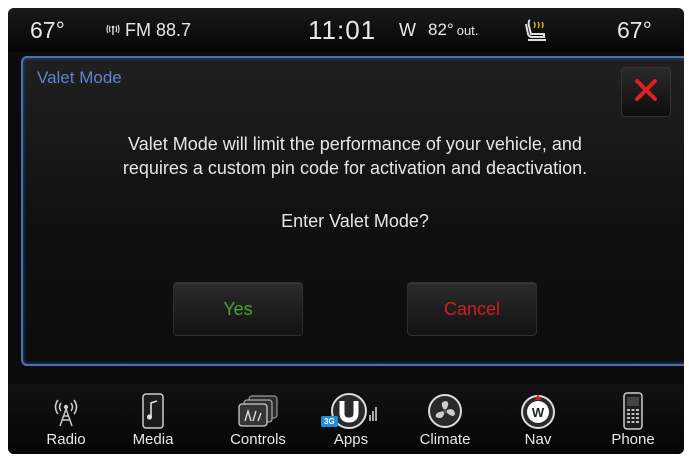 The image size is (689, 461). I want to click on outside-temp-label: out., so click(467, 30).